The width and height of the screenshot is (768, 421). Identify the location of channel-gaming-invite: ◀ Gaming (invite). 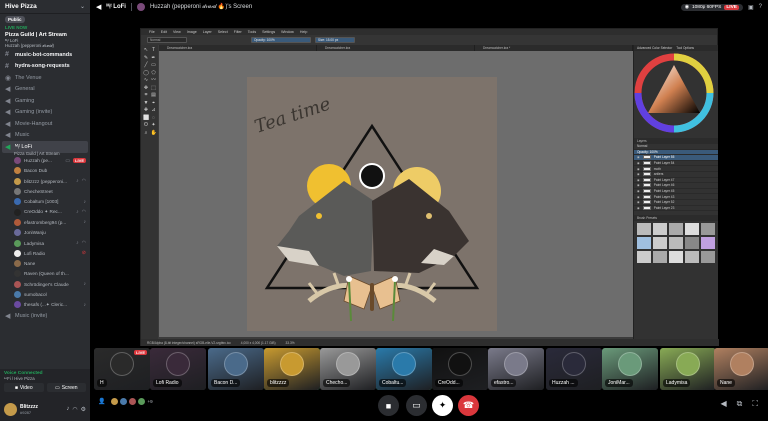
(45, 113).